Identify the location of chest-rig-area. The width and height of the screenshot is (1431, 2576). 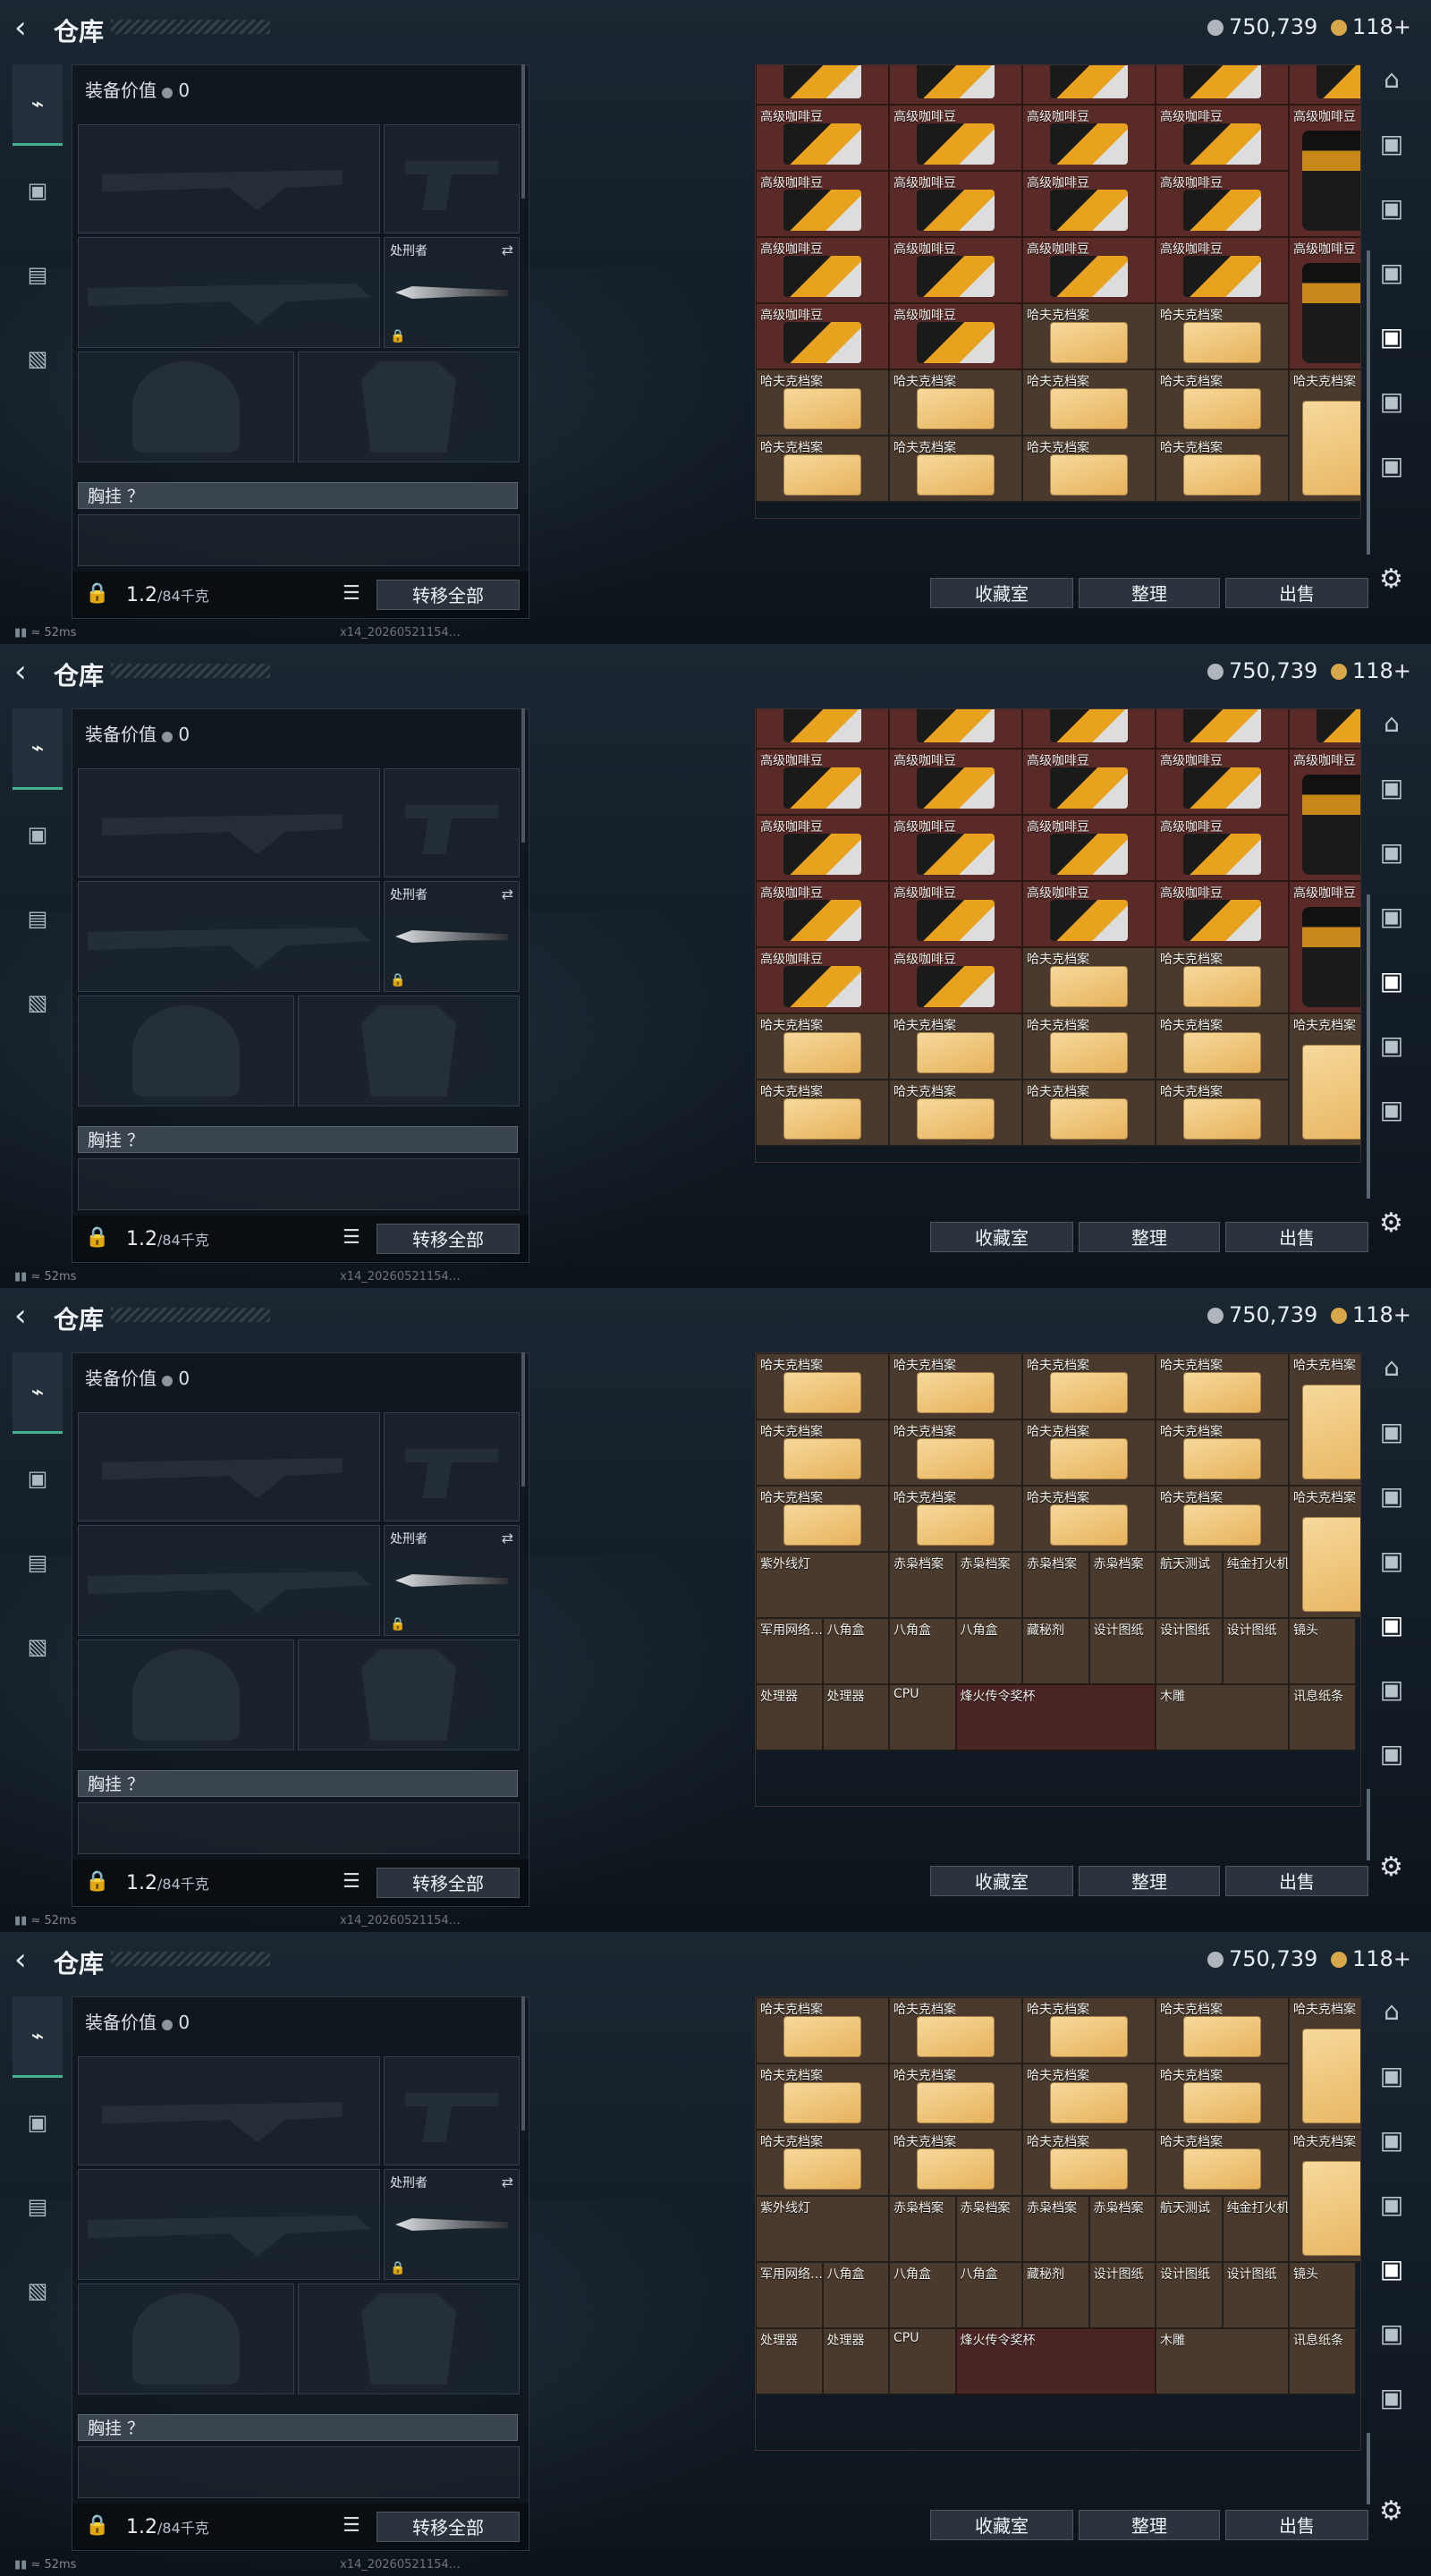
(299, 540).